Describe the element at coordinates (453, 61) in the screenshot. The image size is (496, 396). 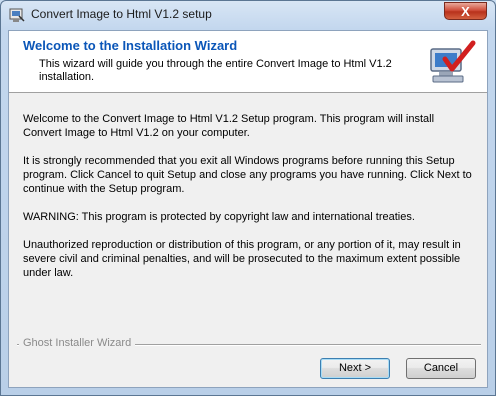
I see `computer-checkmark-icon` at that location.